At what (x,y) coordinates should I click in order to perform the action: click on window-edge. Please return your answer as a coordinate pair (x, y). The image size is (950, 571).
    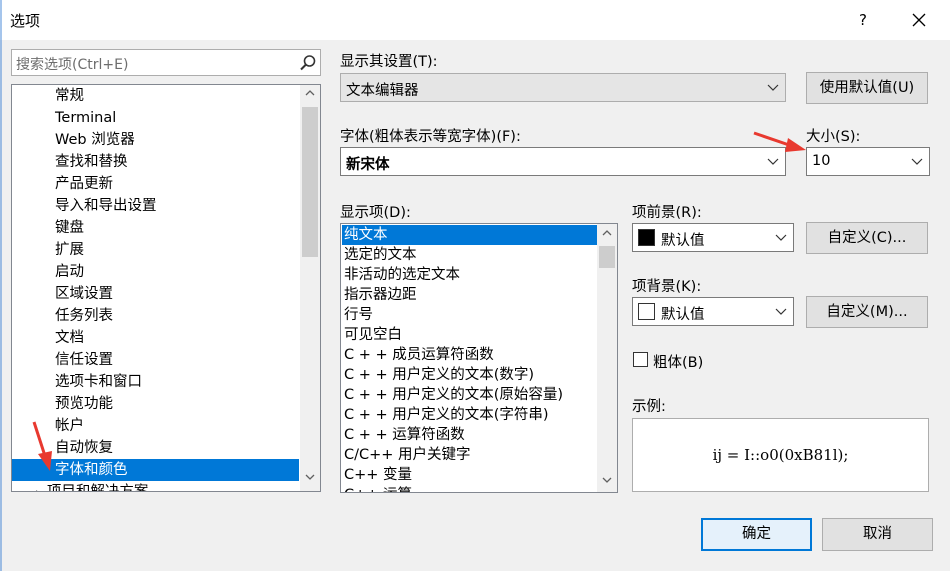
    Looking at the image, I should click on (1, 285).